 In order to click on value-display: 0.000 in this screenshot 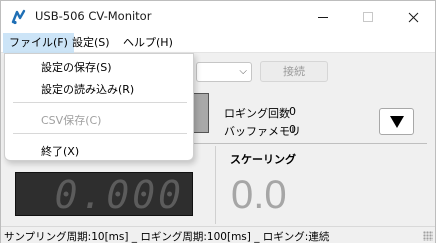, I will do `click(104, 194)`.